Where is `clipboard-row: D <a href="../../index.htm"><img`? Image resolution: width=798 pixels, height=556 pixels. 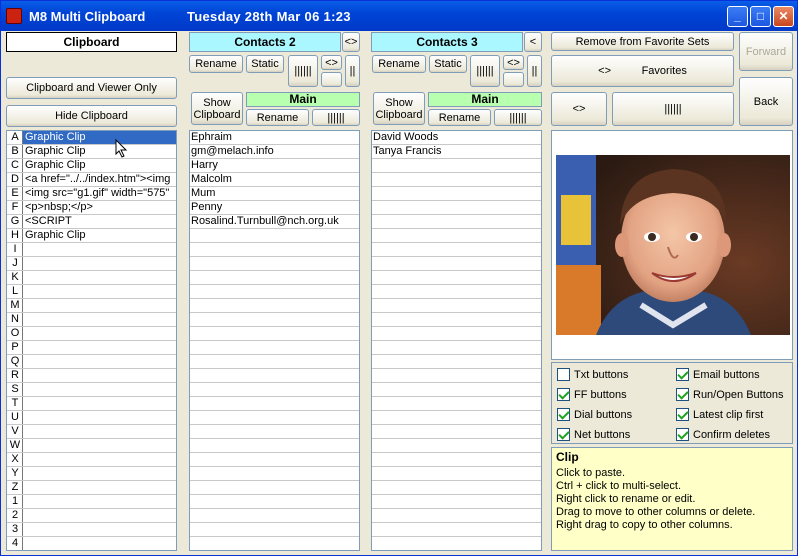 clipboard-row: D <a href="../../index.htm"><img is located at coordinates (91, 180).